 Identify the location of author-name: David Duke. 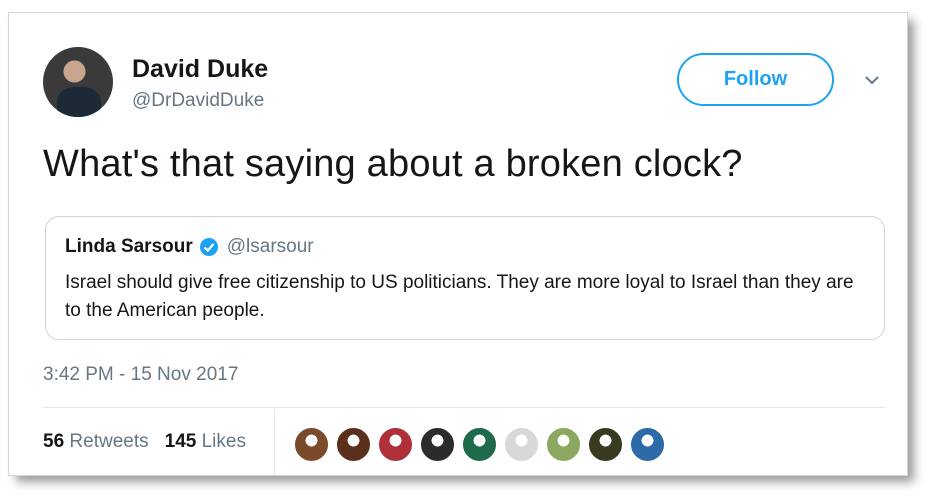
(200, 69).